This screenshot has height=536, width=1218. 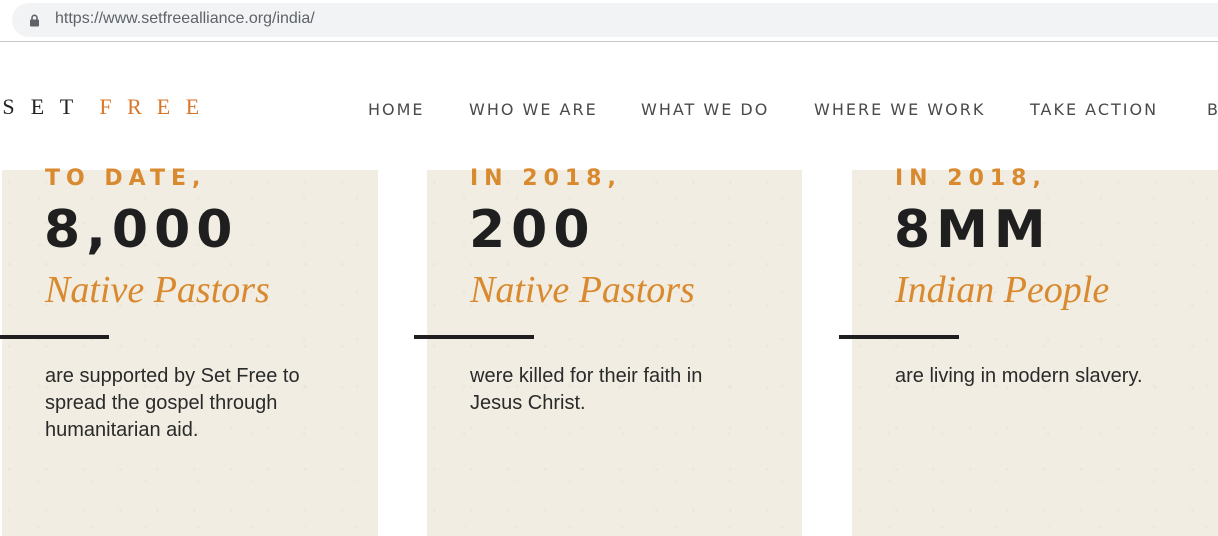 I want to click on address-bar: https://www.setfreealliance.org/india/, so click(x=615, y=20).